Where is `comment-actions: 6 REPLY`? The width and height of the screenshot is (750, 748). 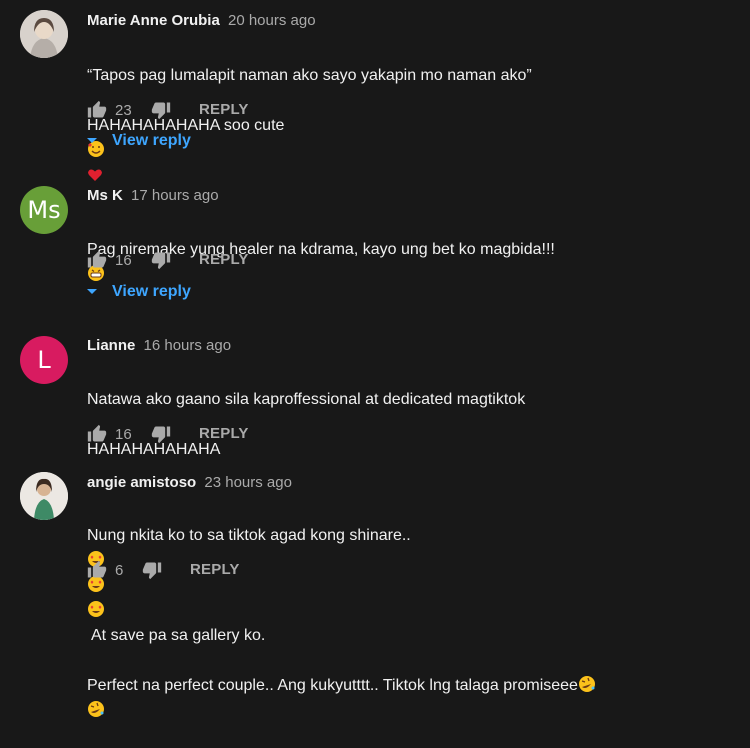
comment-actions: 6 REPLY is located at coordinates (163, 570).